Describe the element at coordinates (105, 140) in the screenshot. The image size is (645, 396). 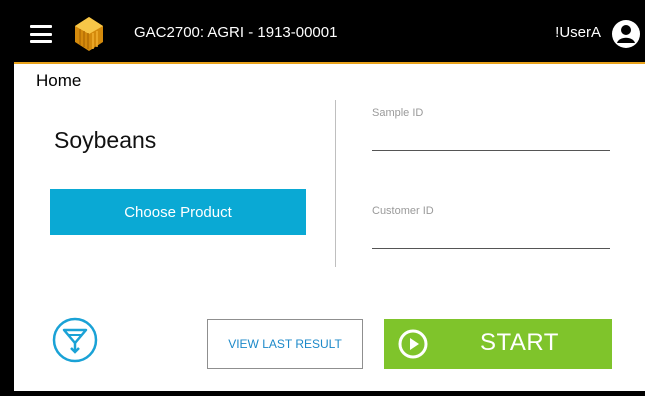
I see `product-name: Soybeans` at that location.